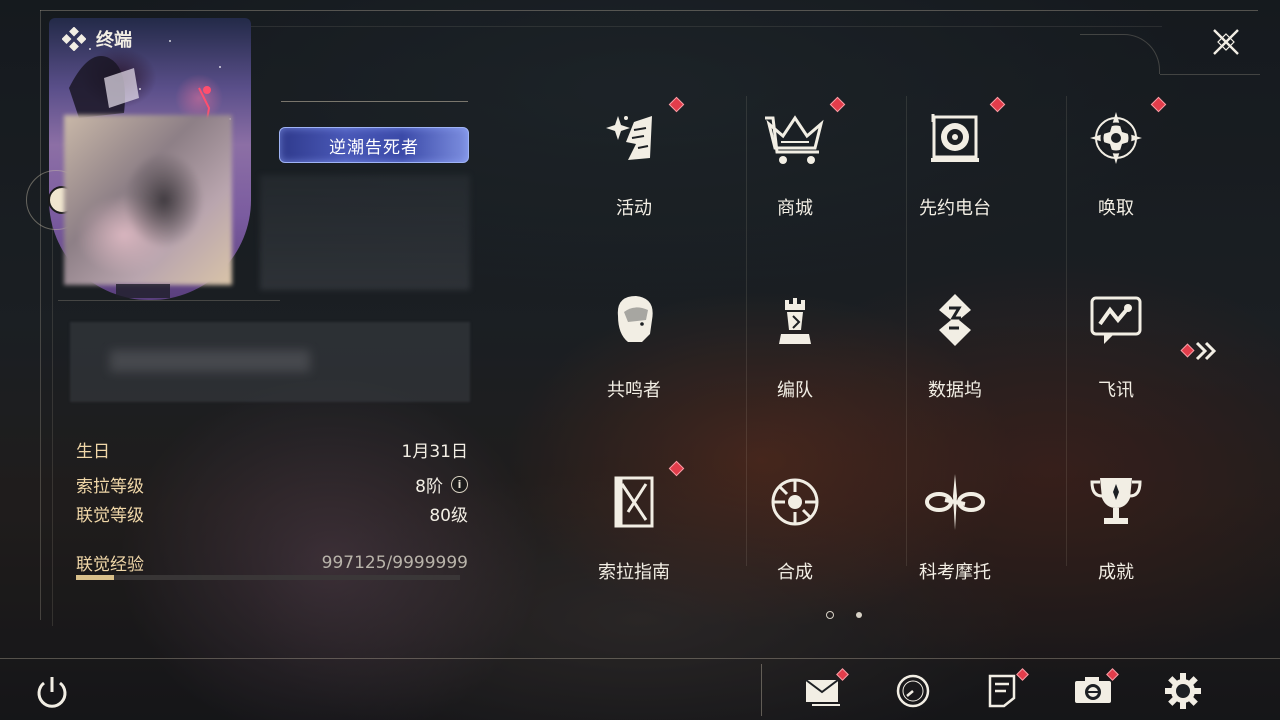  I want to click on terminal-header: 终端, so click(97, 39).